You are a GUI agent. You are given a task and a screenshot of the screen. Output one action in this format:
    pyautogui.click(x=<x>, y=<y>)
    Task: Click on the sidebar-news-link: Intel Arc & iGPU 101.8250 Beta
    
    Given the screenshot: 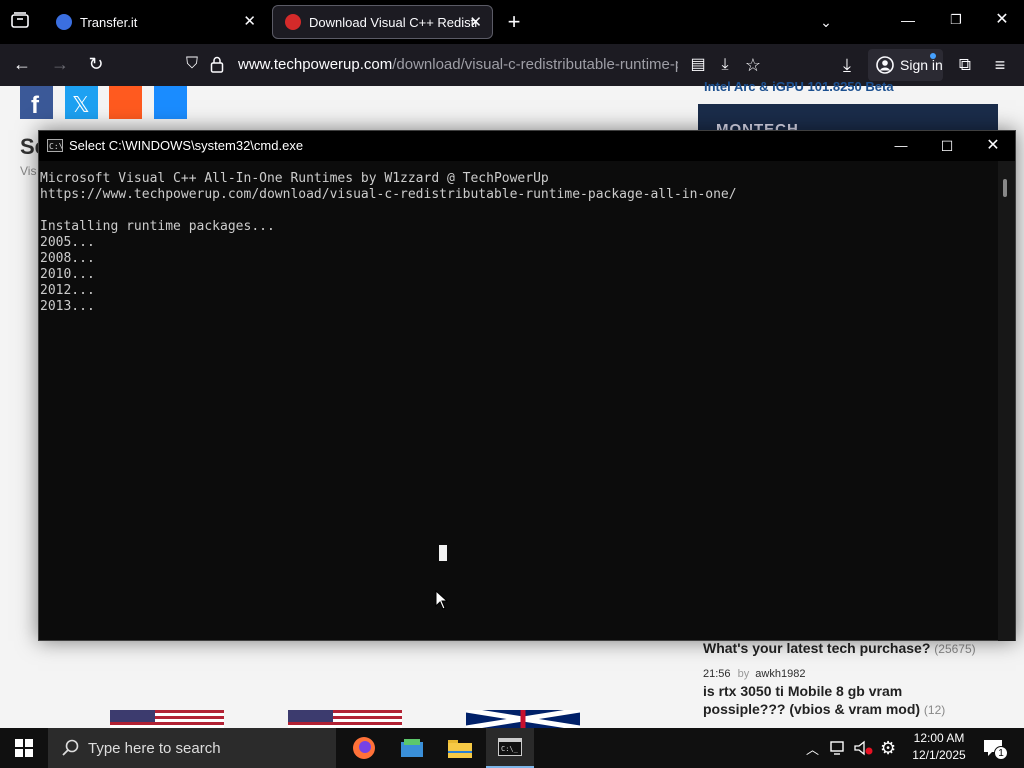 What is the action you would take?
    pyautogui.click(x=799, y=86)
    